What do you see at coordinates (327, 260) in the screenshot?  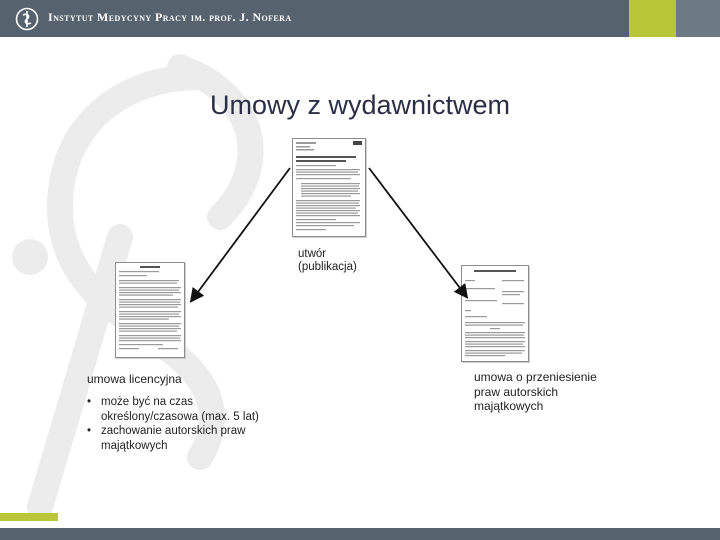 I see `label-publication: utwór (publikacja)` at bounding box center [327, 260].